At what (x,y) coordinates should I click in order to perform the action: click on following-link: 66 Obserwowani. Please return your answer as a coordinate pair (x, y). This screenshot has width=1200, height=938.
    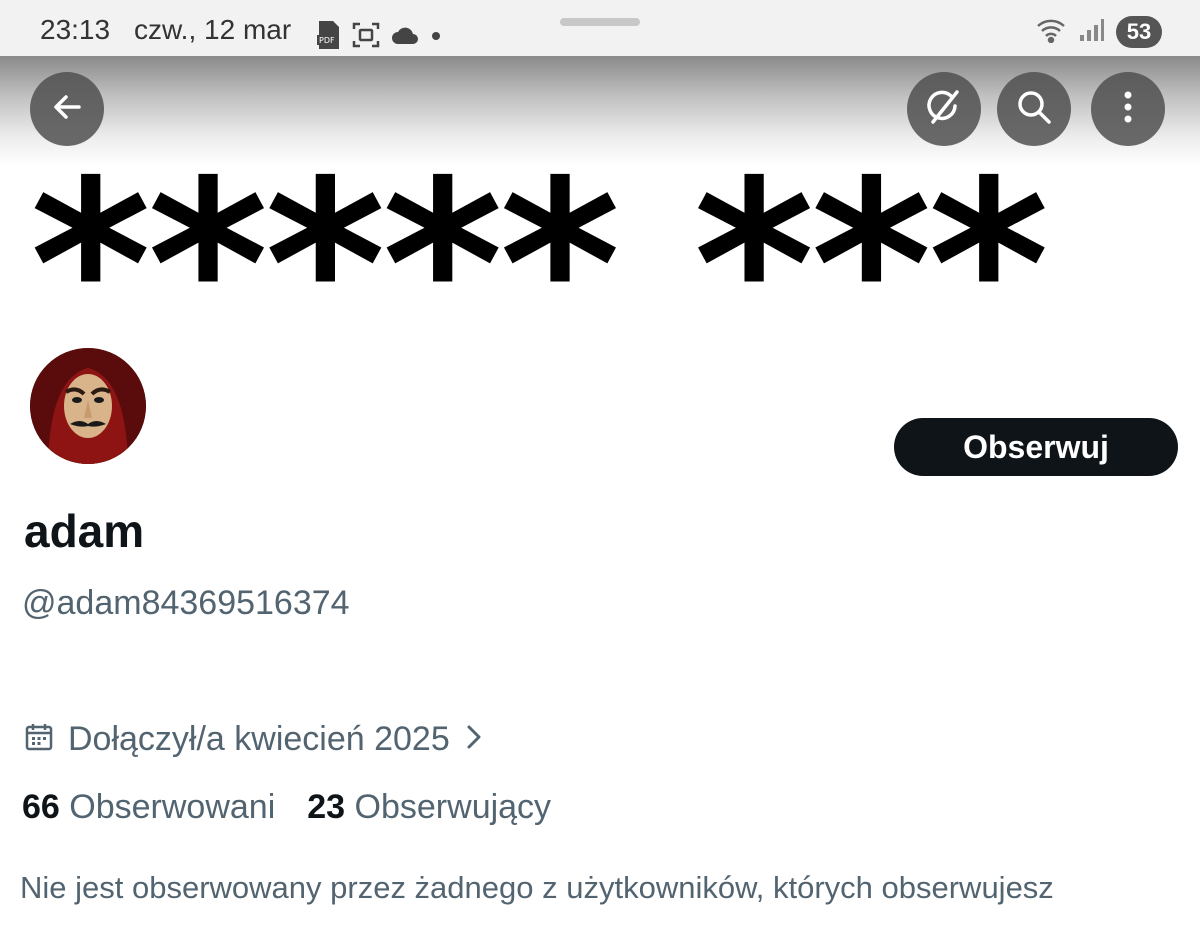
    Looking at the image, I should click on (148, 807).